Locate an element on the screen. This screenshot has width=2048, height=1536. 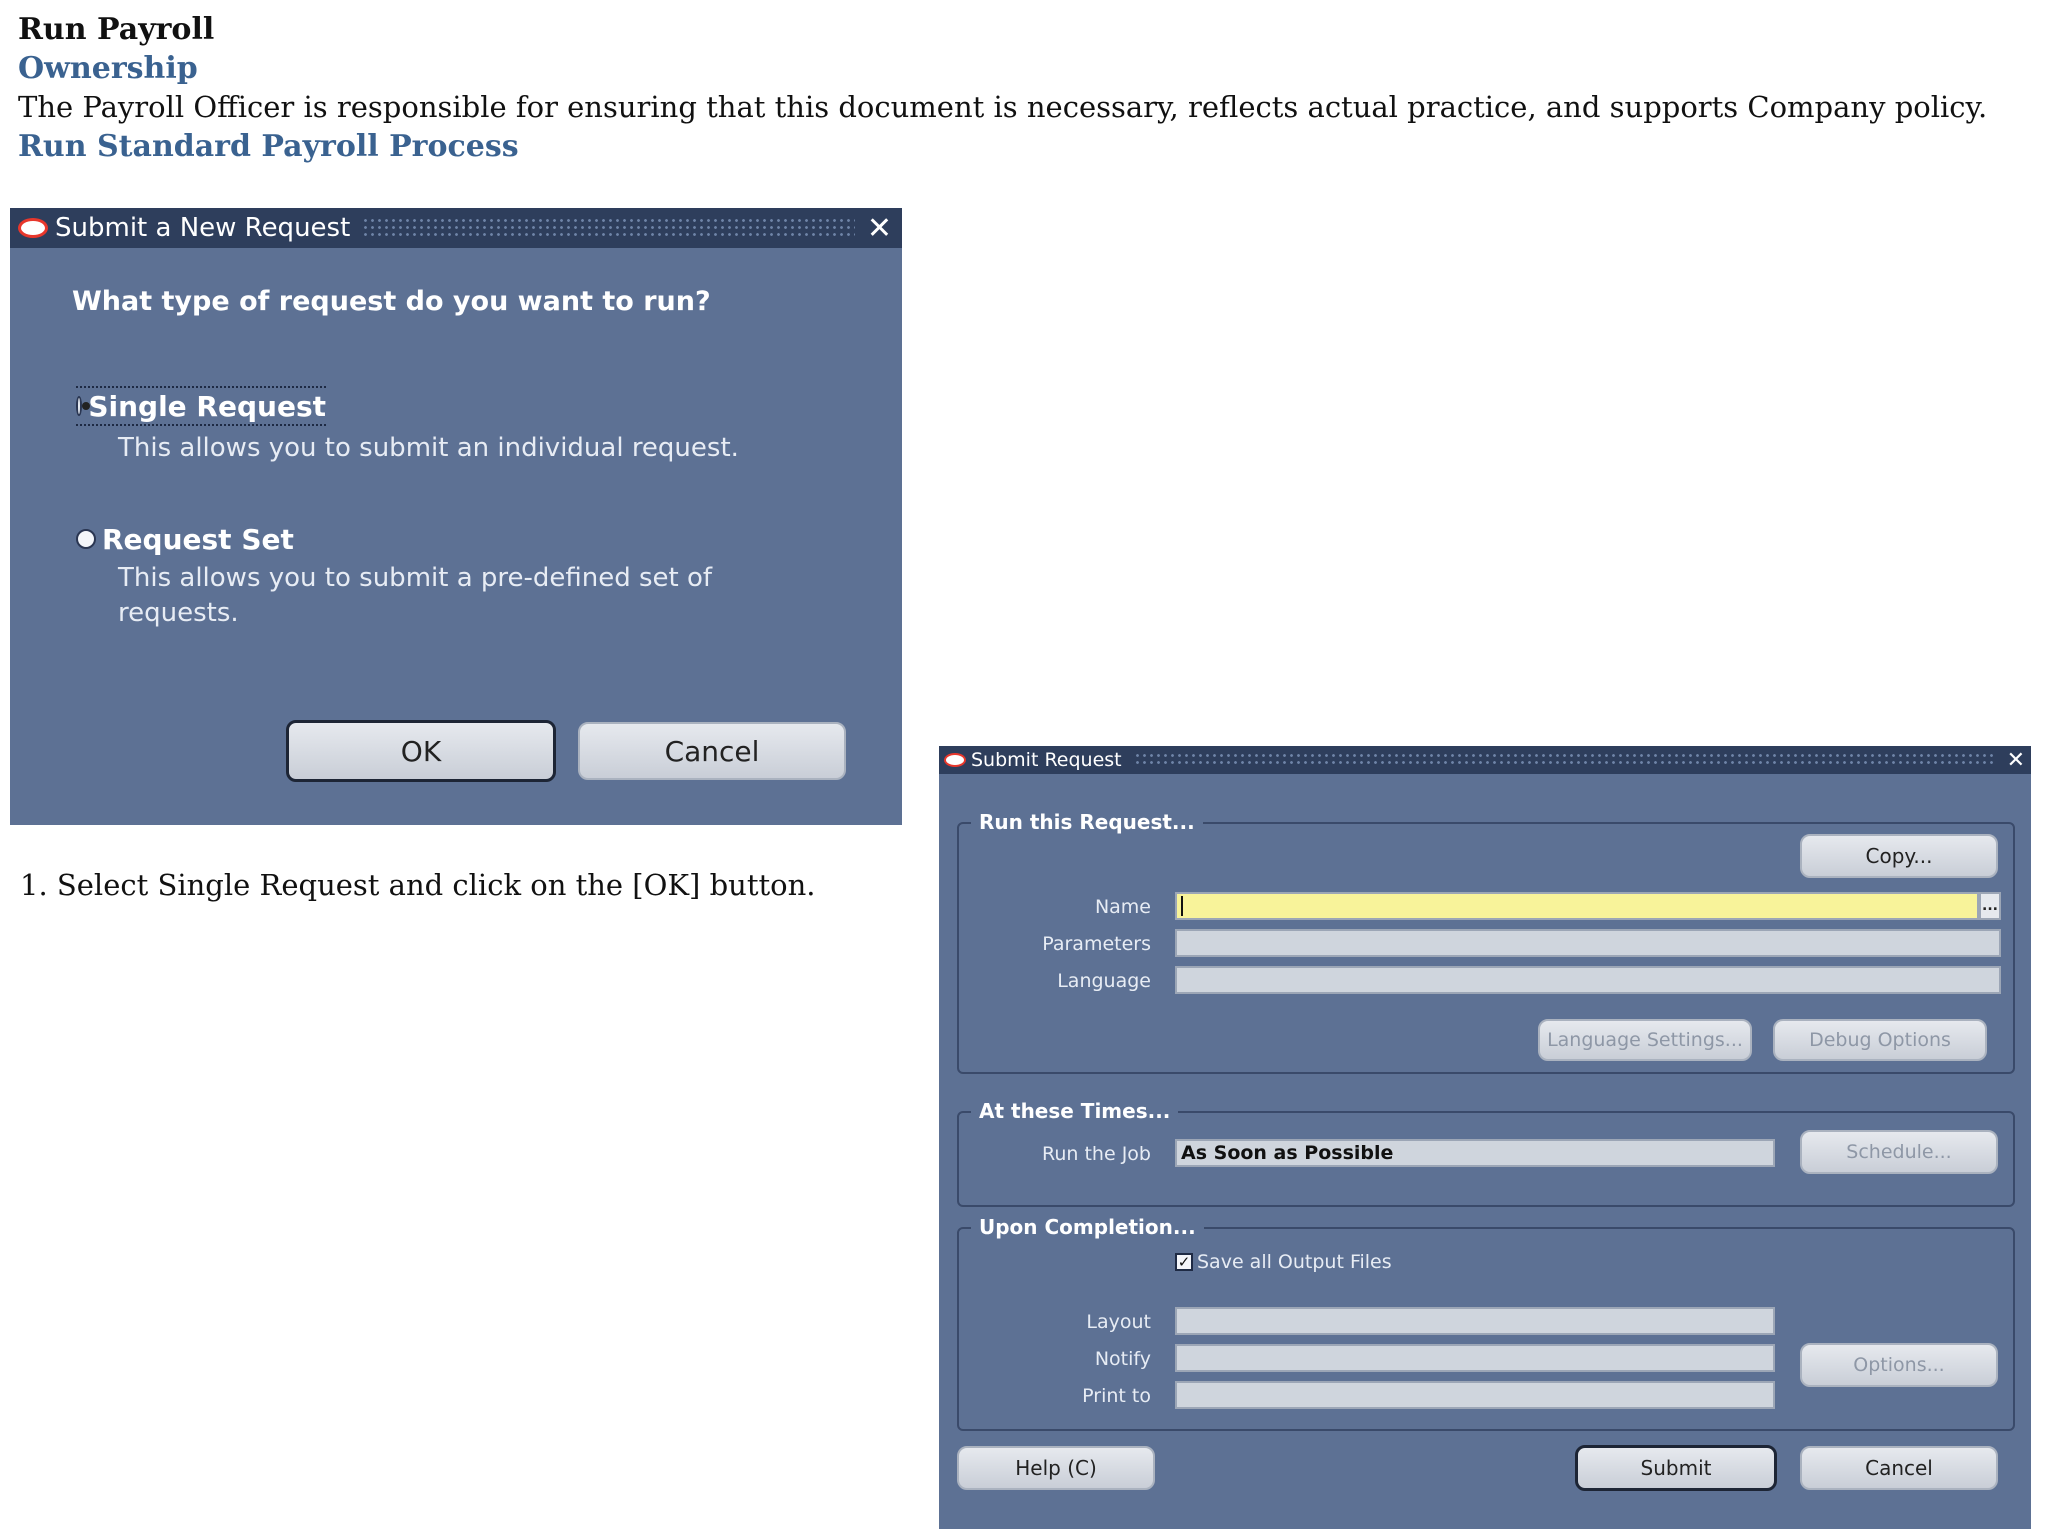
request-set-option: Request Set is located at coordinates (185, 539).